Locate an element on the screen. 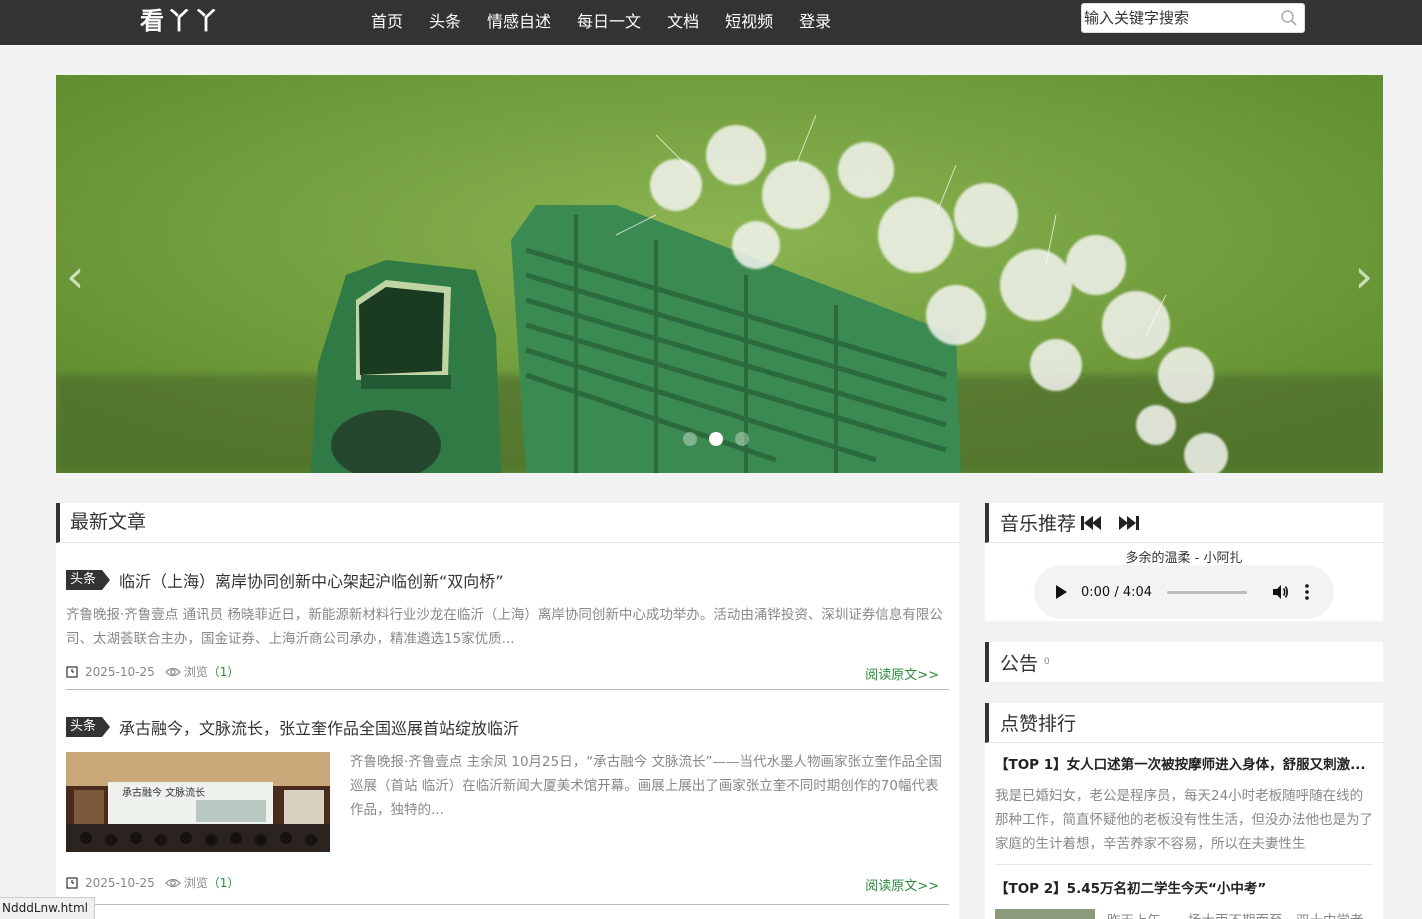  nav-item-emotion: 情感自述 is located at coordinates (519, 22).